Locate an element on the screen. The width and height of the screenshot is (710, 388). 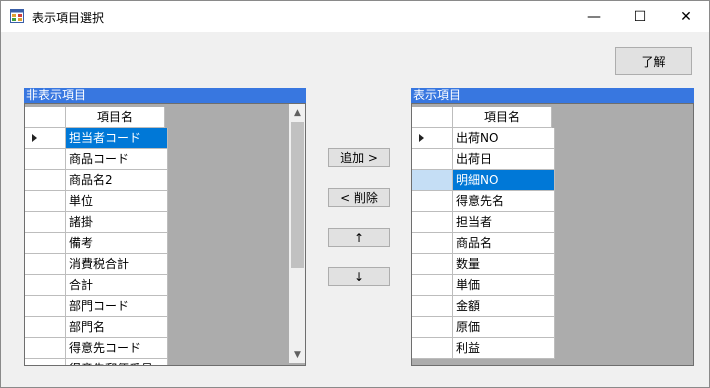
item-name-cell: 備考 is located at coordinates (117, 243).